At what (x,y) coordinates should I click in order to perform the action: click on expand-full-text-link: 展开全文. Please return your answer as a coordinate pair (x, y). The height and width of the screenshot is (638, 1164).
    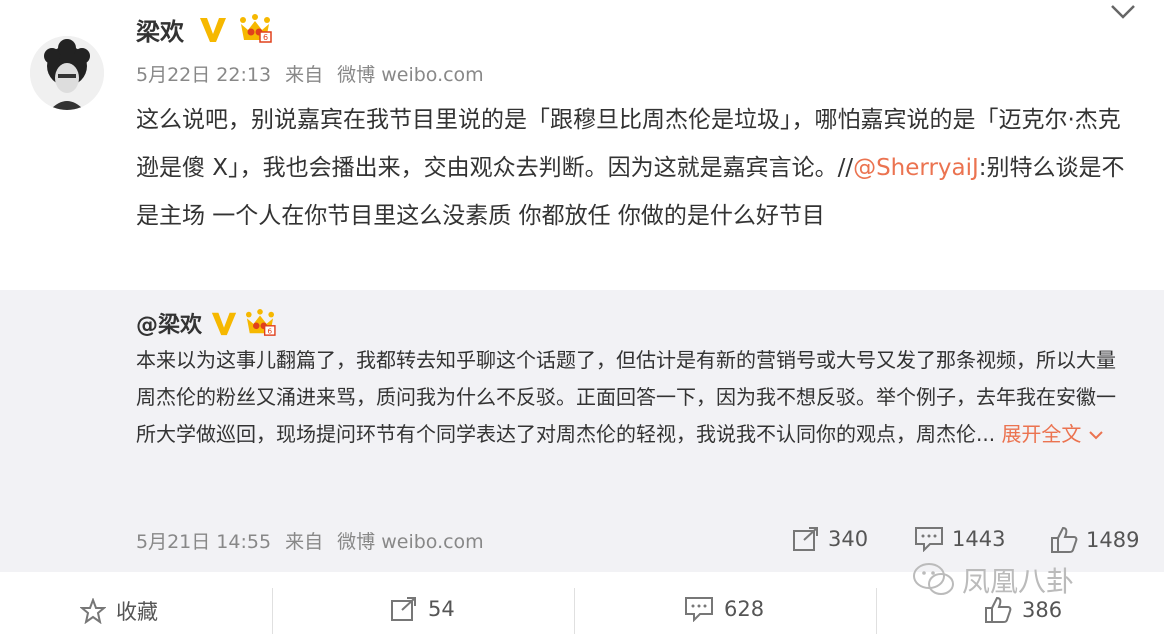
    Looking at the image, I should click on (1052, 434).